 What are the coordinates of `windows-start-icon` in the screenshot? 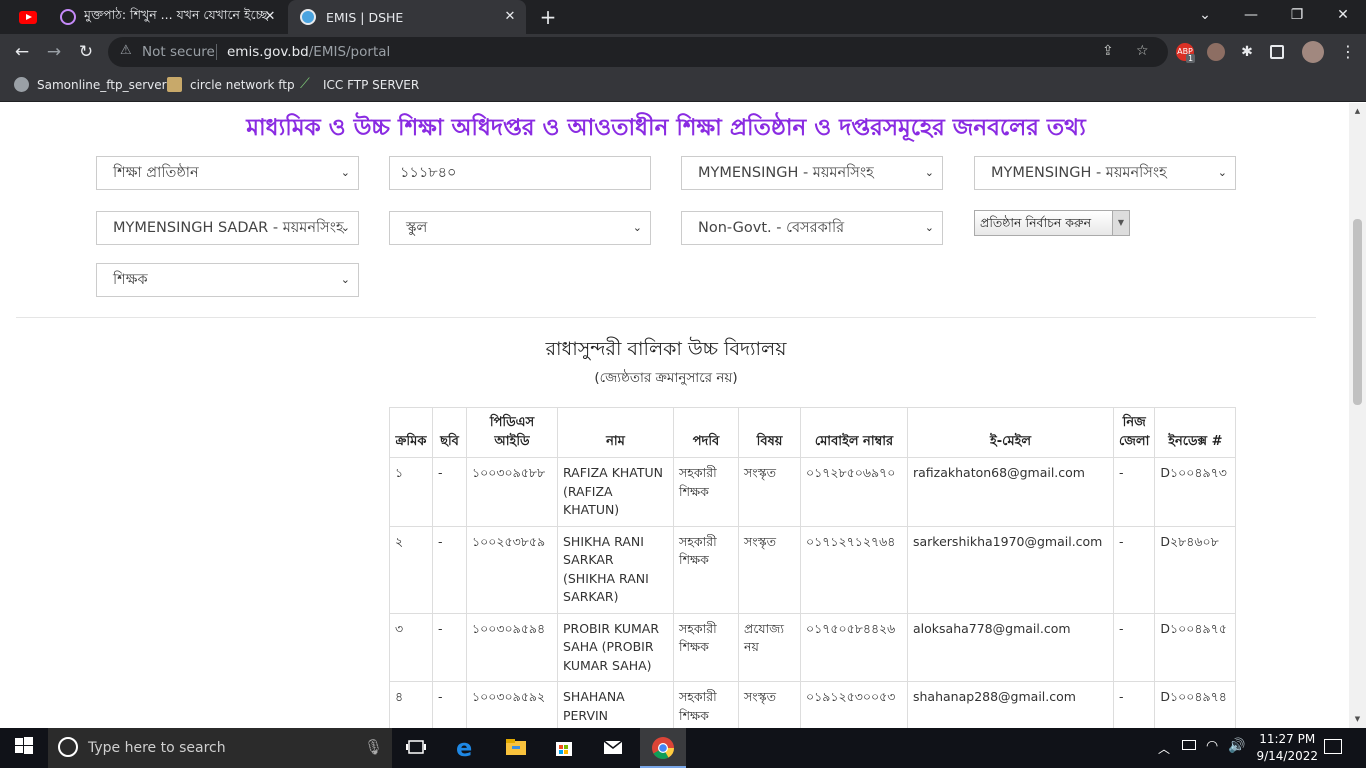 It's located at (26, 748).